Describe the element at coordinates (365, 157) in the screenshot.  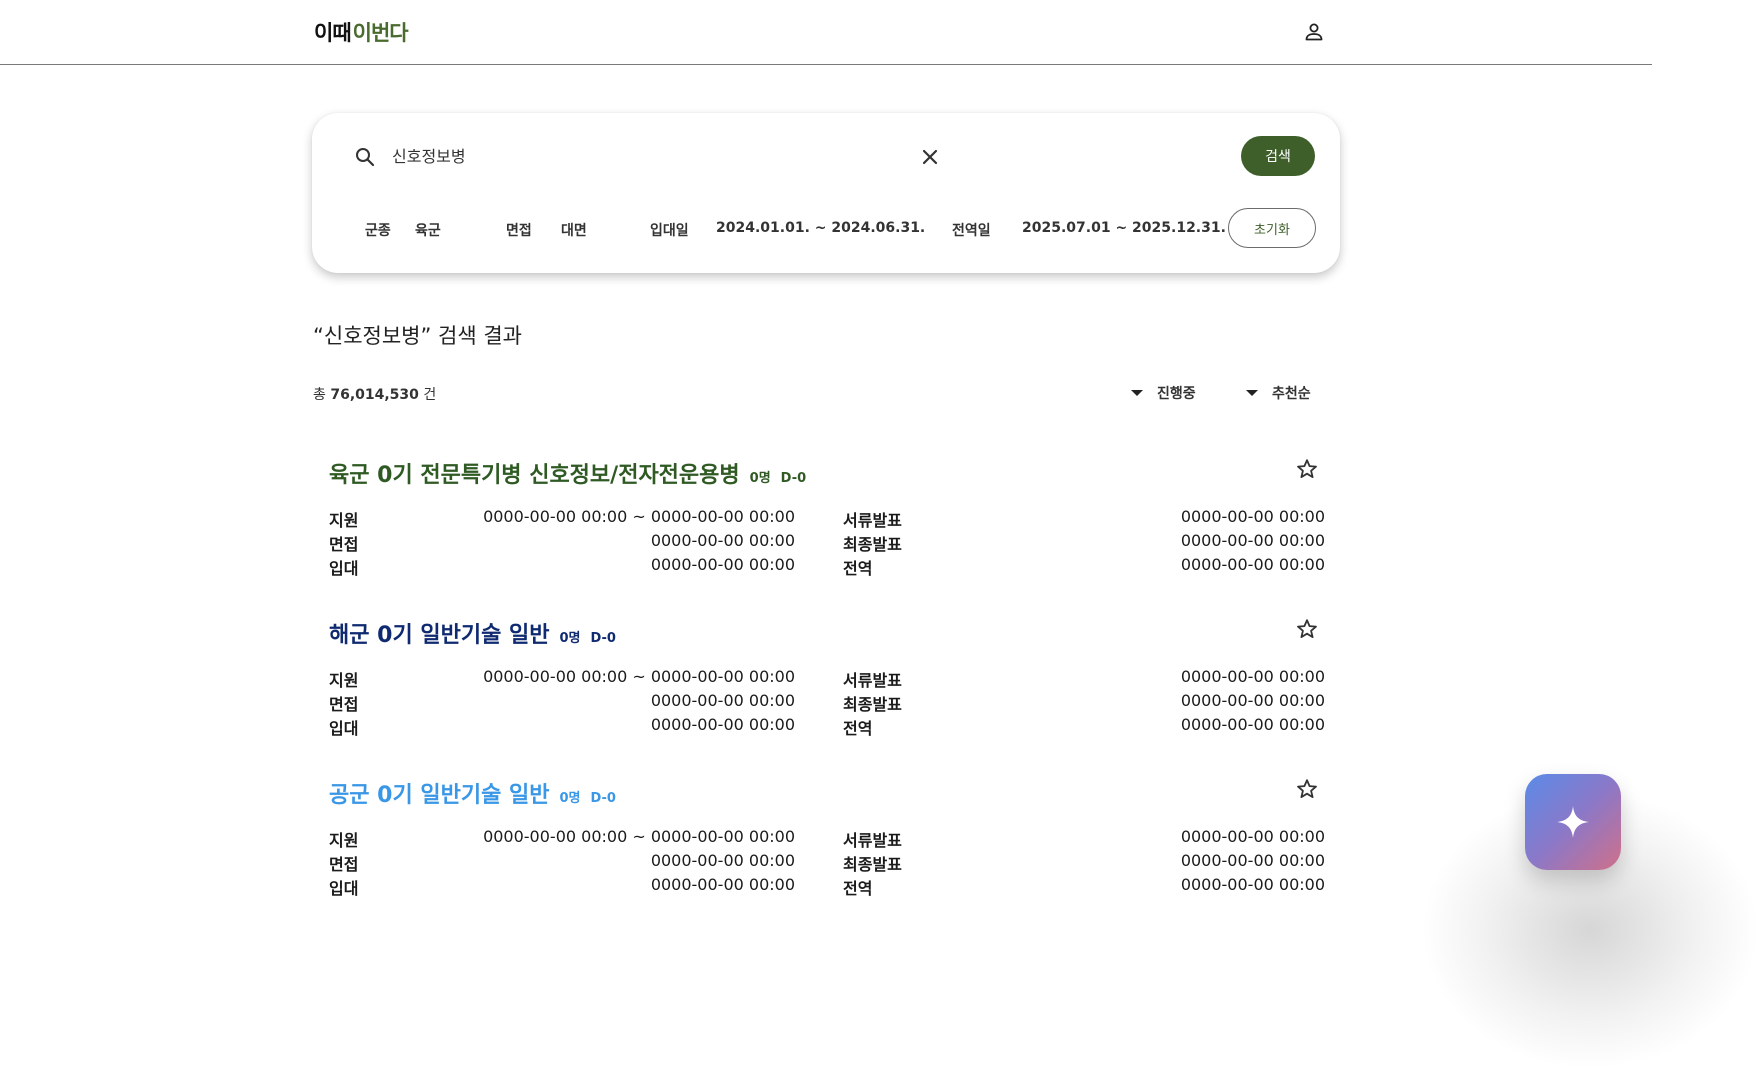
I see `search-icon` at that location.